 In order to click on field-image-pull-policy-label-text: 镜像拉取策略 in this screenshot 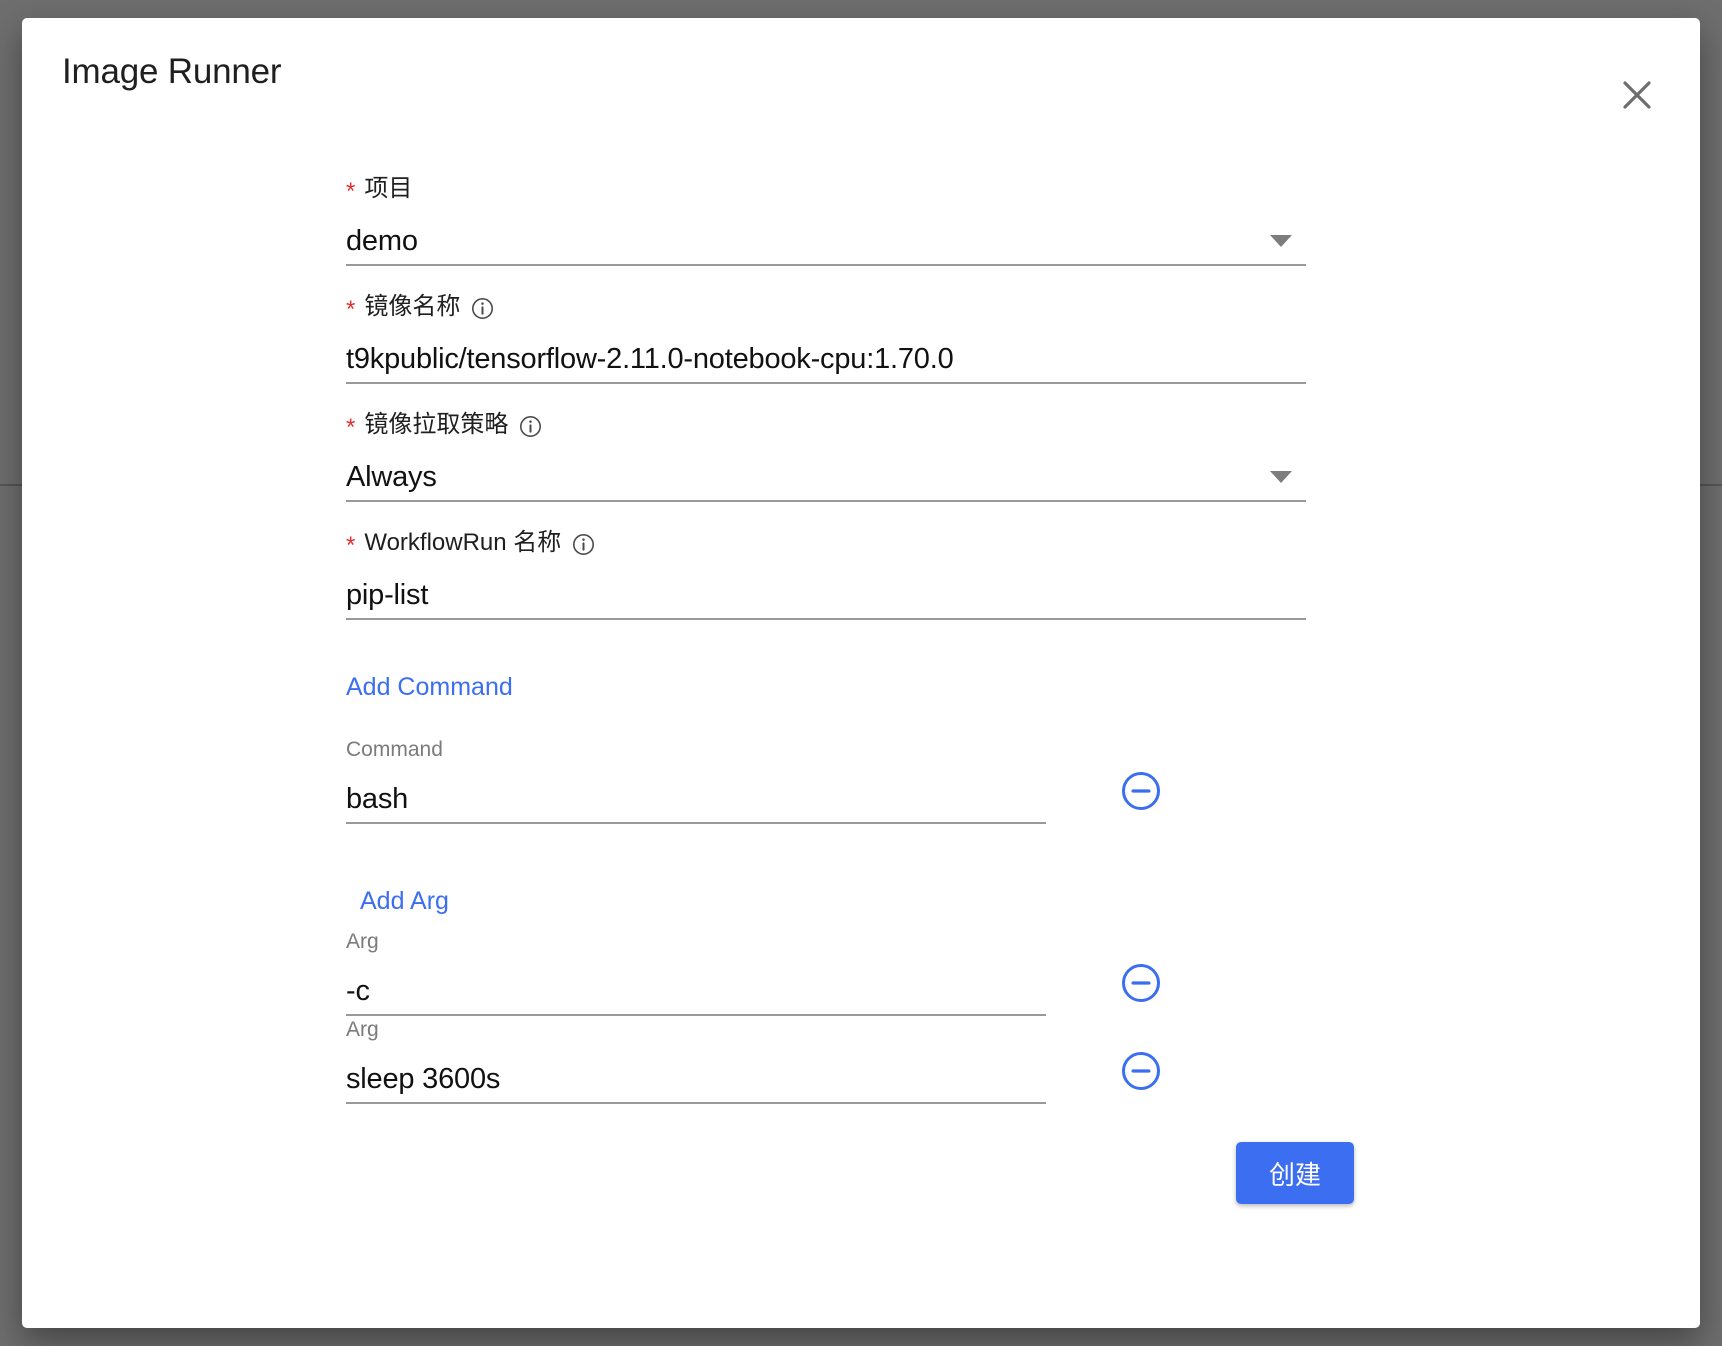, I will do `click(436, 424)`.